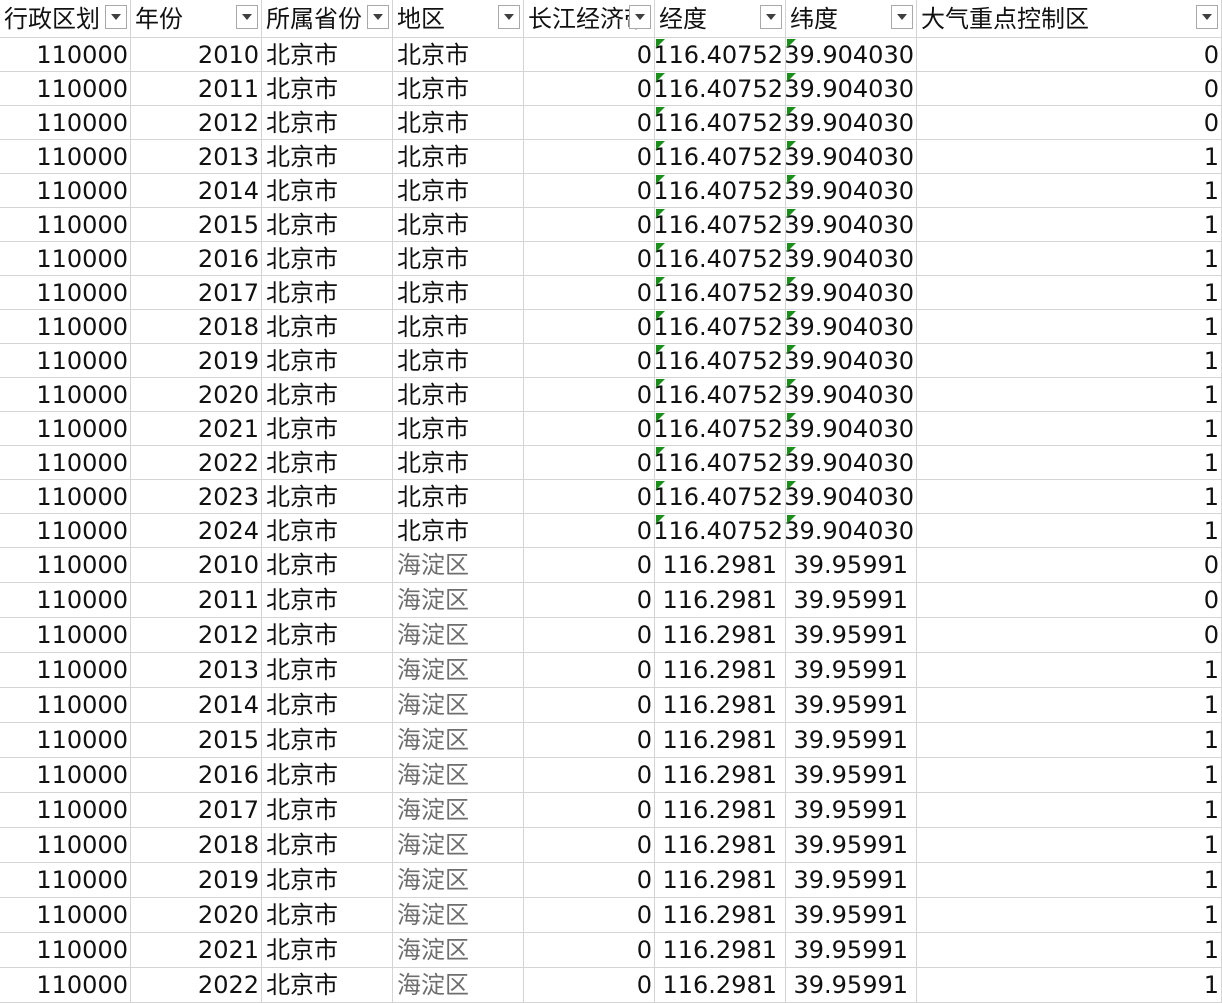  I want to click on header-cell-lng: 经度, so click(720, 19).